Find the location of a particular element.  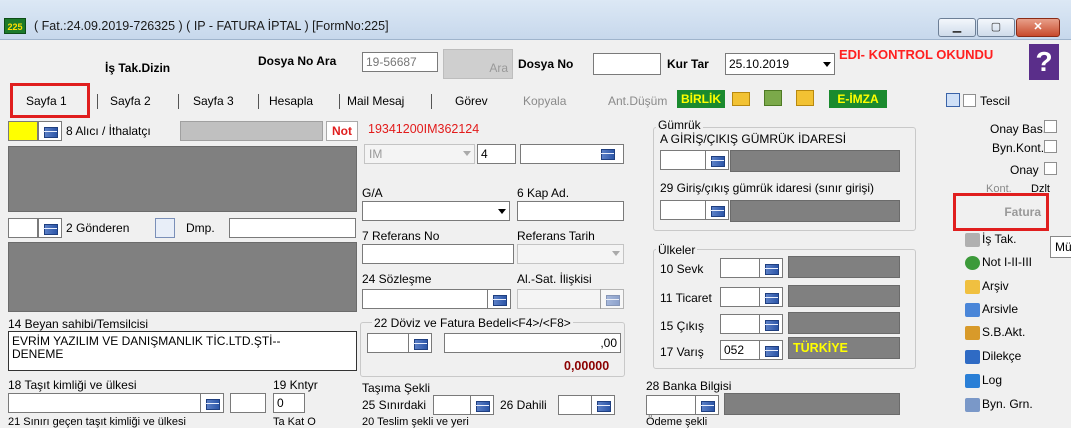

tasit-country-input is located at coordinates (248, 403).